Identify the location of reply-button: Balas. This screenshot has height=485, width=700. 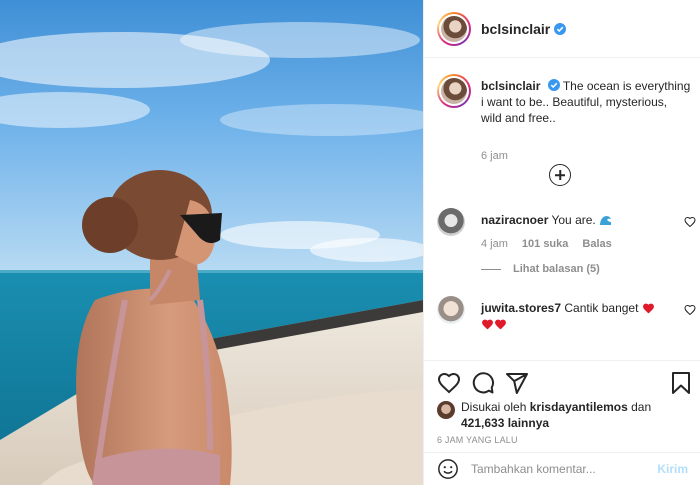
(596, 244).